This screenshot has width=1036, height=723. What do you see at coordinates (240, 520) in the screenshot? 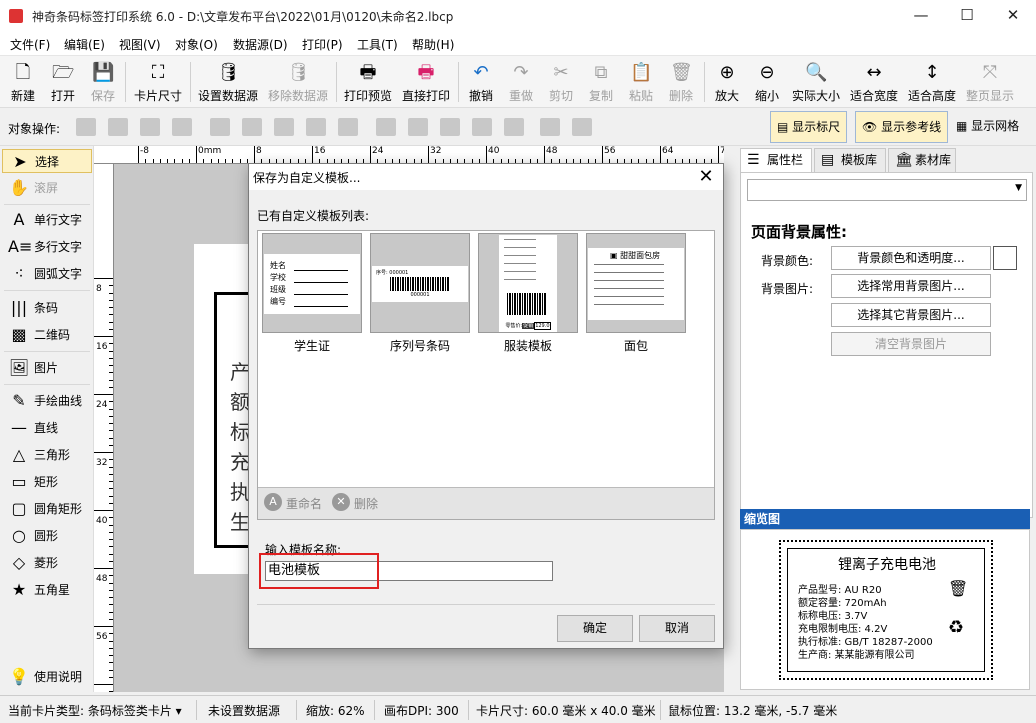
I see `label-text: 生` at bounding box center [240, 520].